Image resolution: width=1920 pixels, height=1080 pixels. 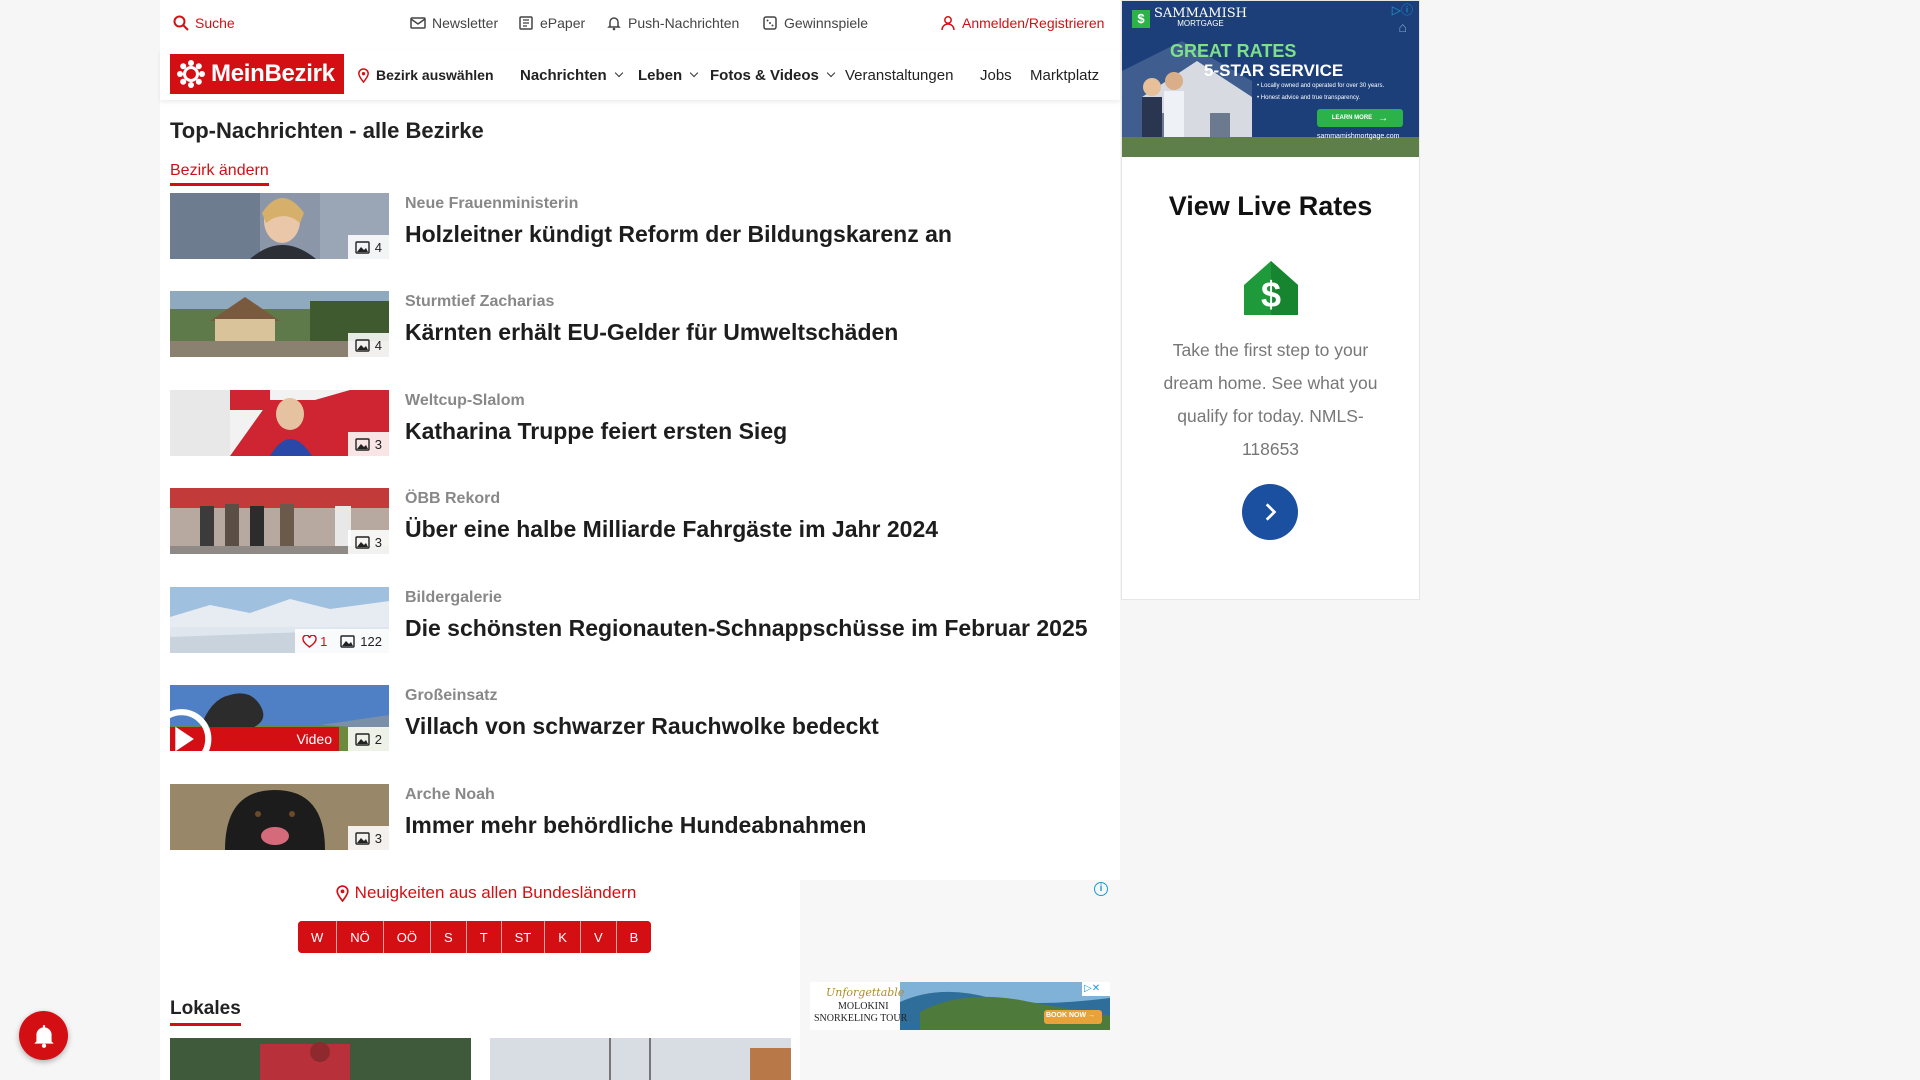 I want to click on nav-item-nachrichten: Nachrichten, so click(x=571, y=75).